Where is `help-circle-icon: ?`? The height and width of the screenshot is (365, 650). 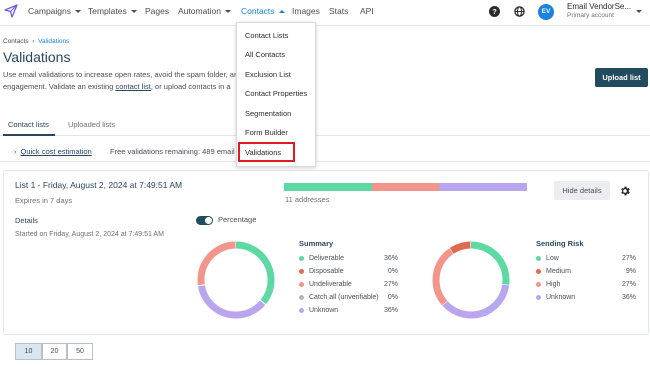 help-circle-icon: ? is located at coordinates (494, 11).